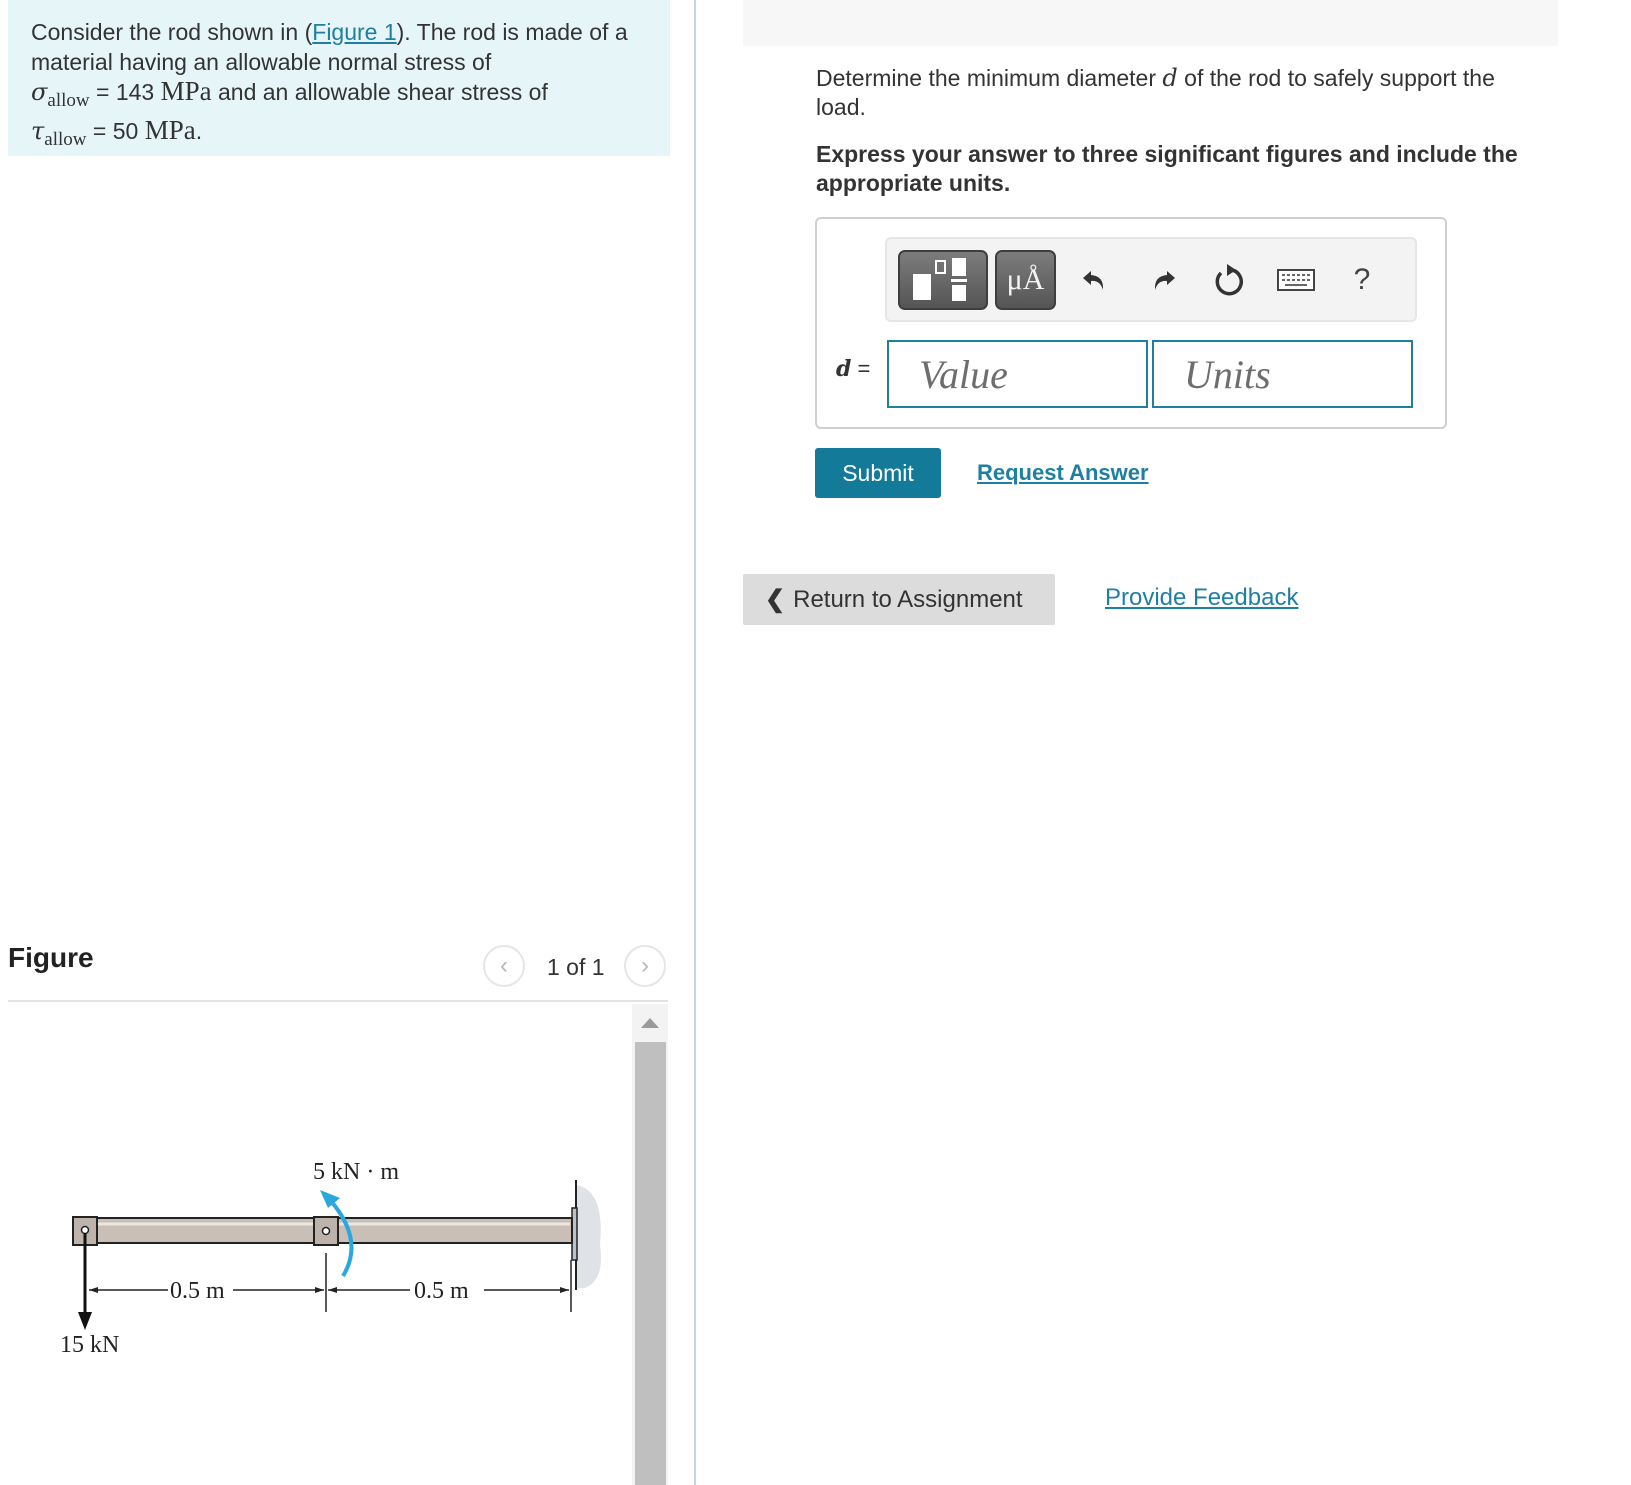 This screenshot has height=1485, width=1631. Describe the element at coordinates (1017, 374) in the screenshot. I see `value-input` at that location.